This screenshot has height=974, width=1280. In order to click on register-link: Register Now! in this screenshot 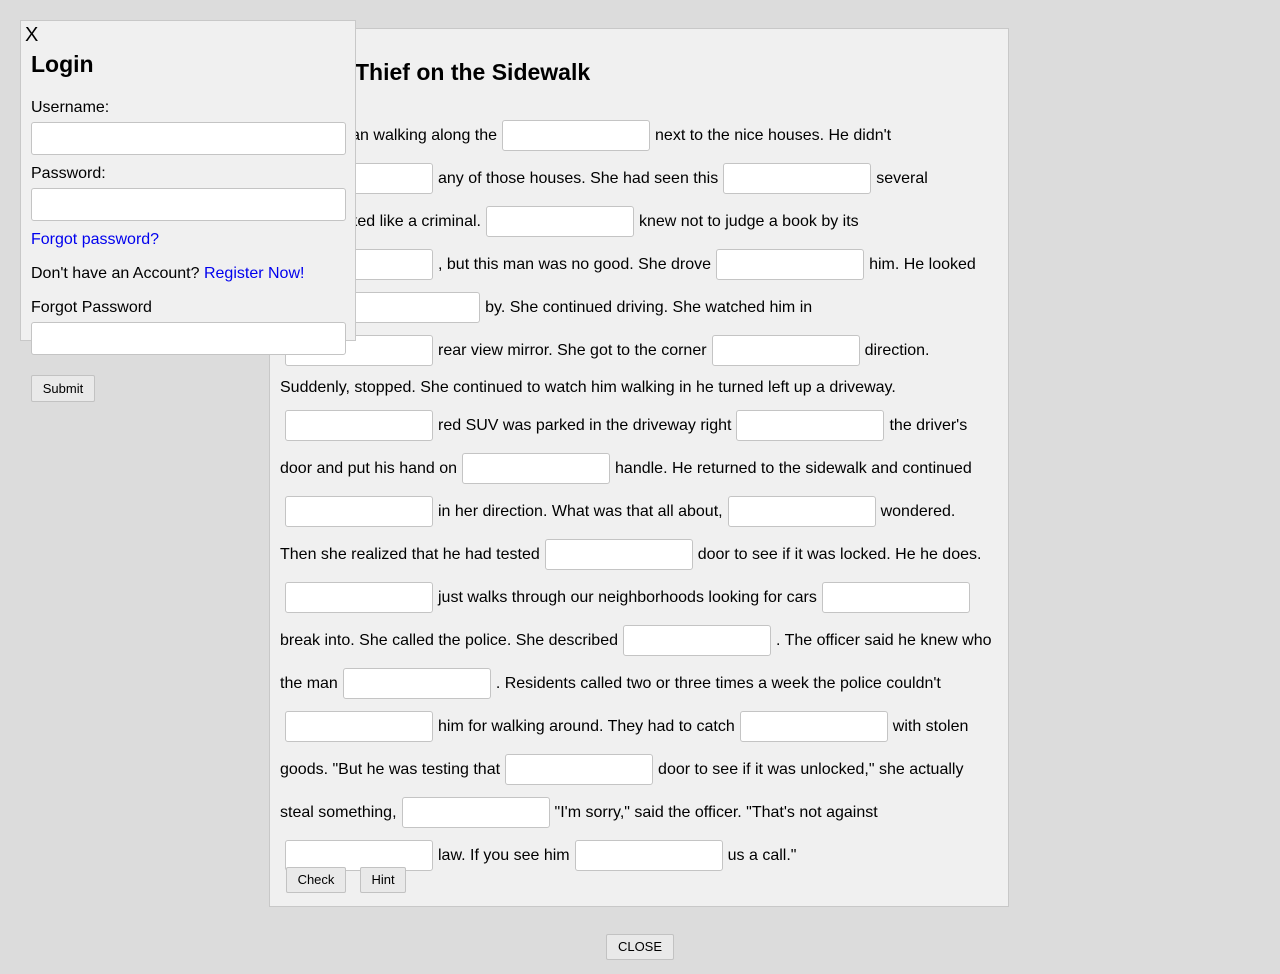, I will do `click(254, 273)`.